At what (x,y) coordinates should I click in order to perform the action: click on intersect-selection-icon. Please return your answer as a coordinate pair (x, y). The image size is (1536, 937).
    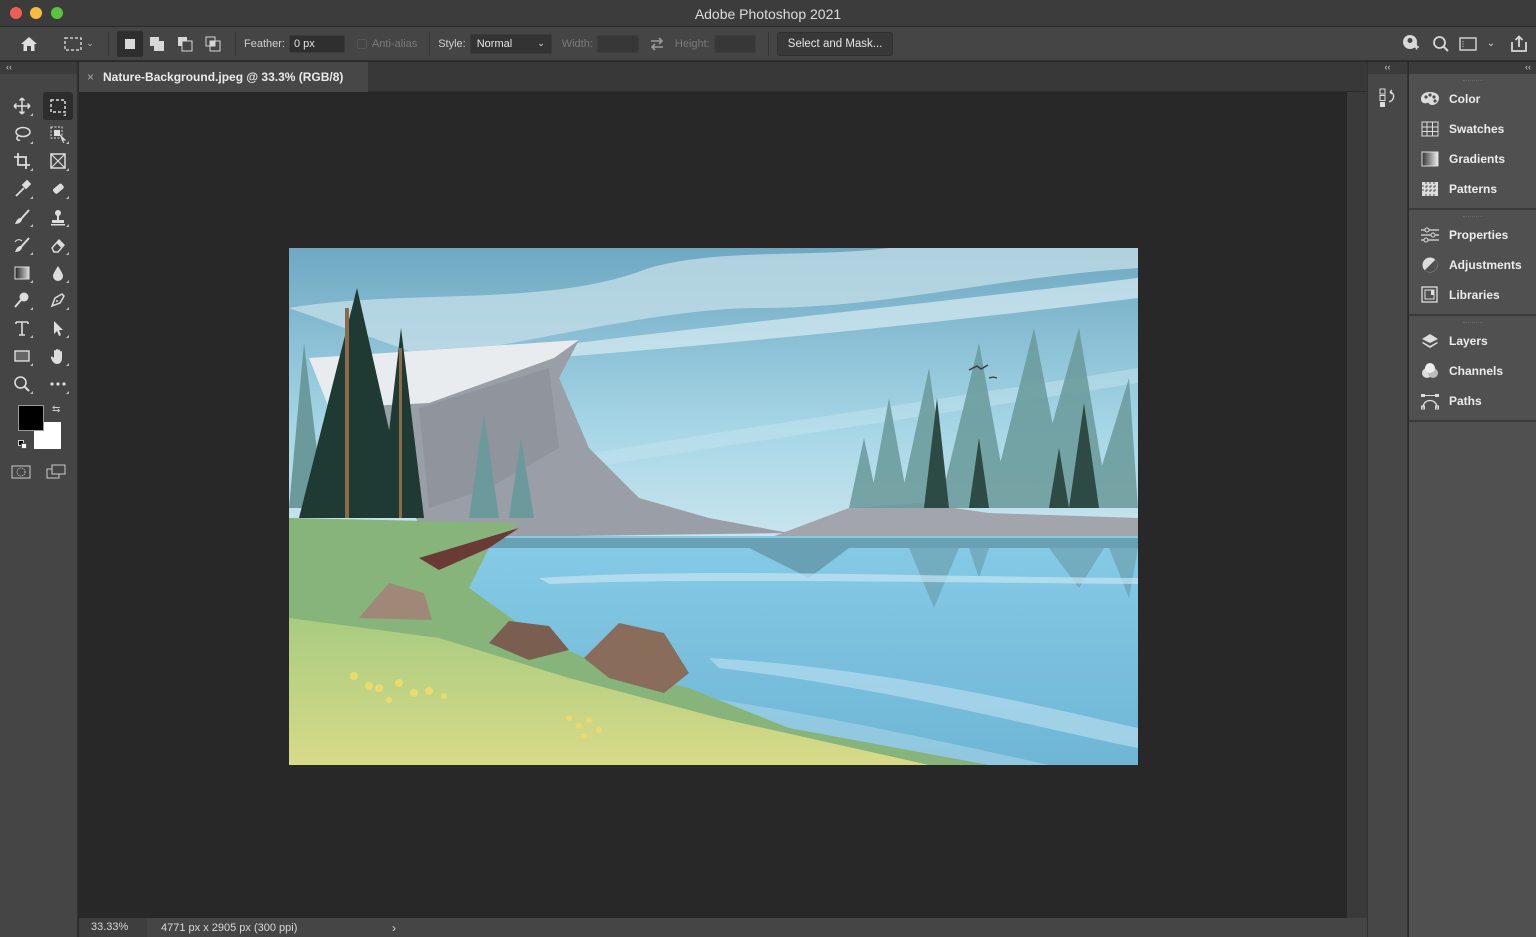
    Looking at the image, I should click on (213, 43).